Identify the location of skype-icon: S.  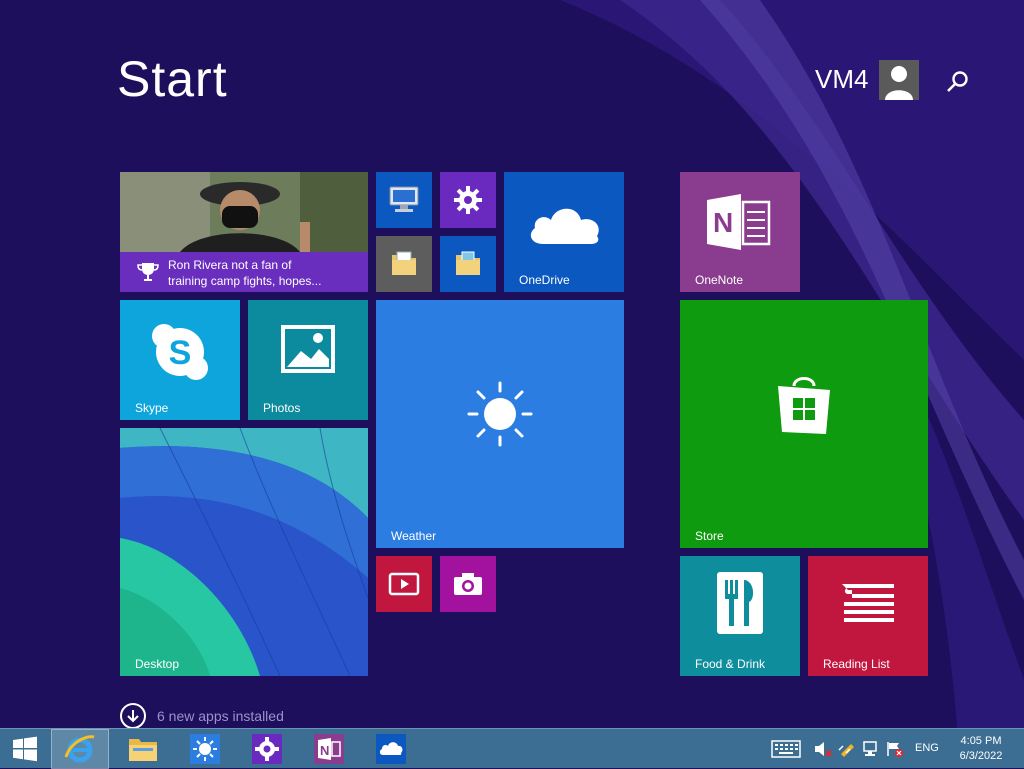
(180, 352).